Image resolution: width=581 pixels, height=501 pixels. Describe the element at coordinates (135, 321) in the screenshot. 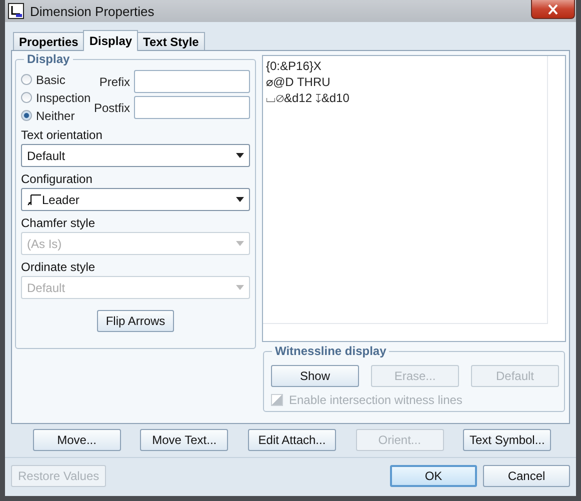

I see `flip-arrows-button: Flip Arrows` at that location.